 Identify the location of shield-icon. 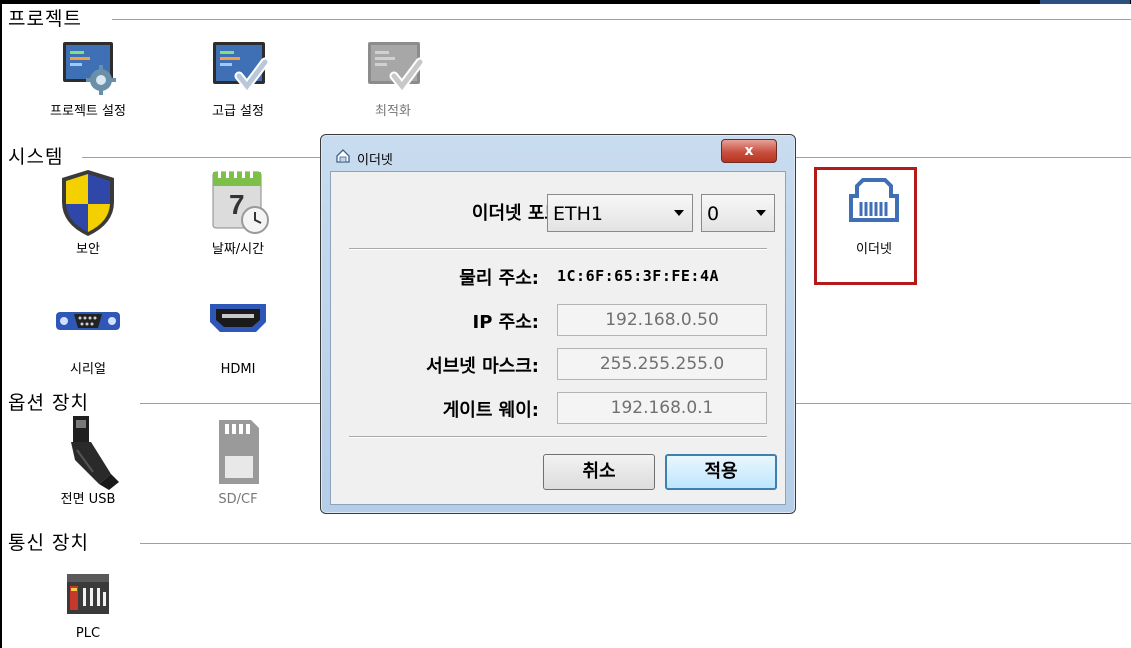
(88, 203).